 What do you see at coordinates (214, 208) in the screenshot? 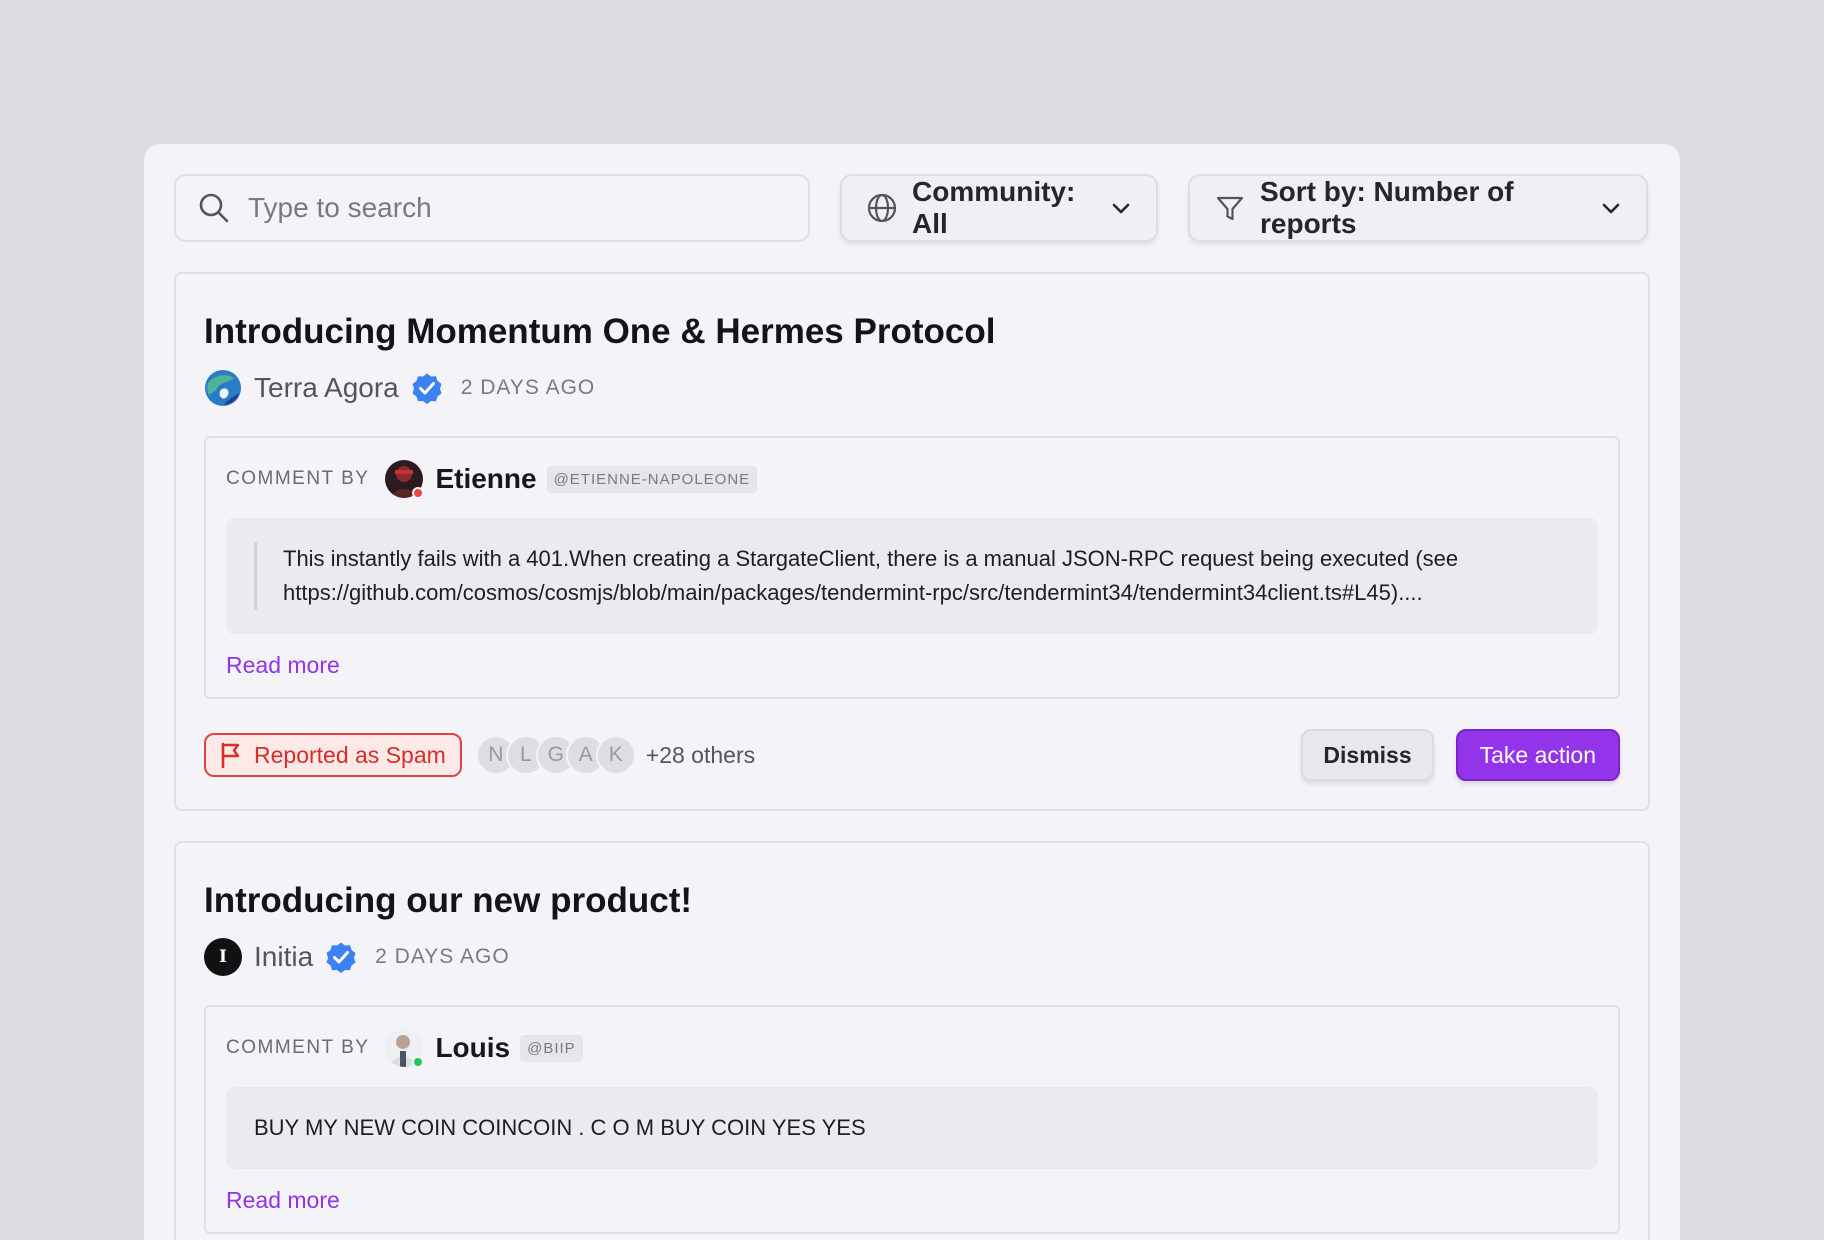
I see `search-icon` at bounding box center [214, 208].